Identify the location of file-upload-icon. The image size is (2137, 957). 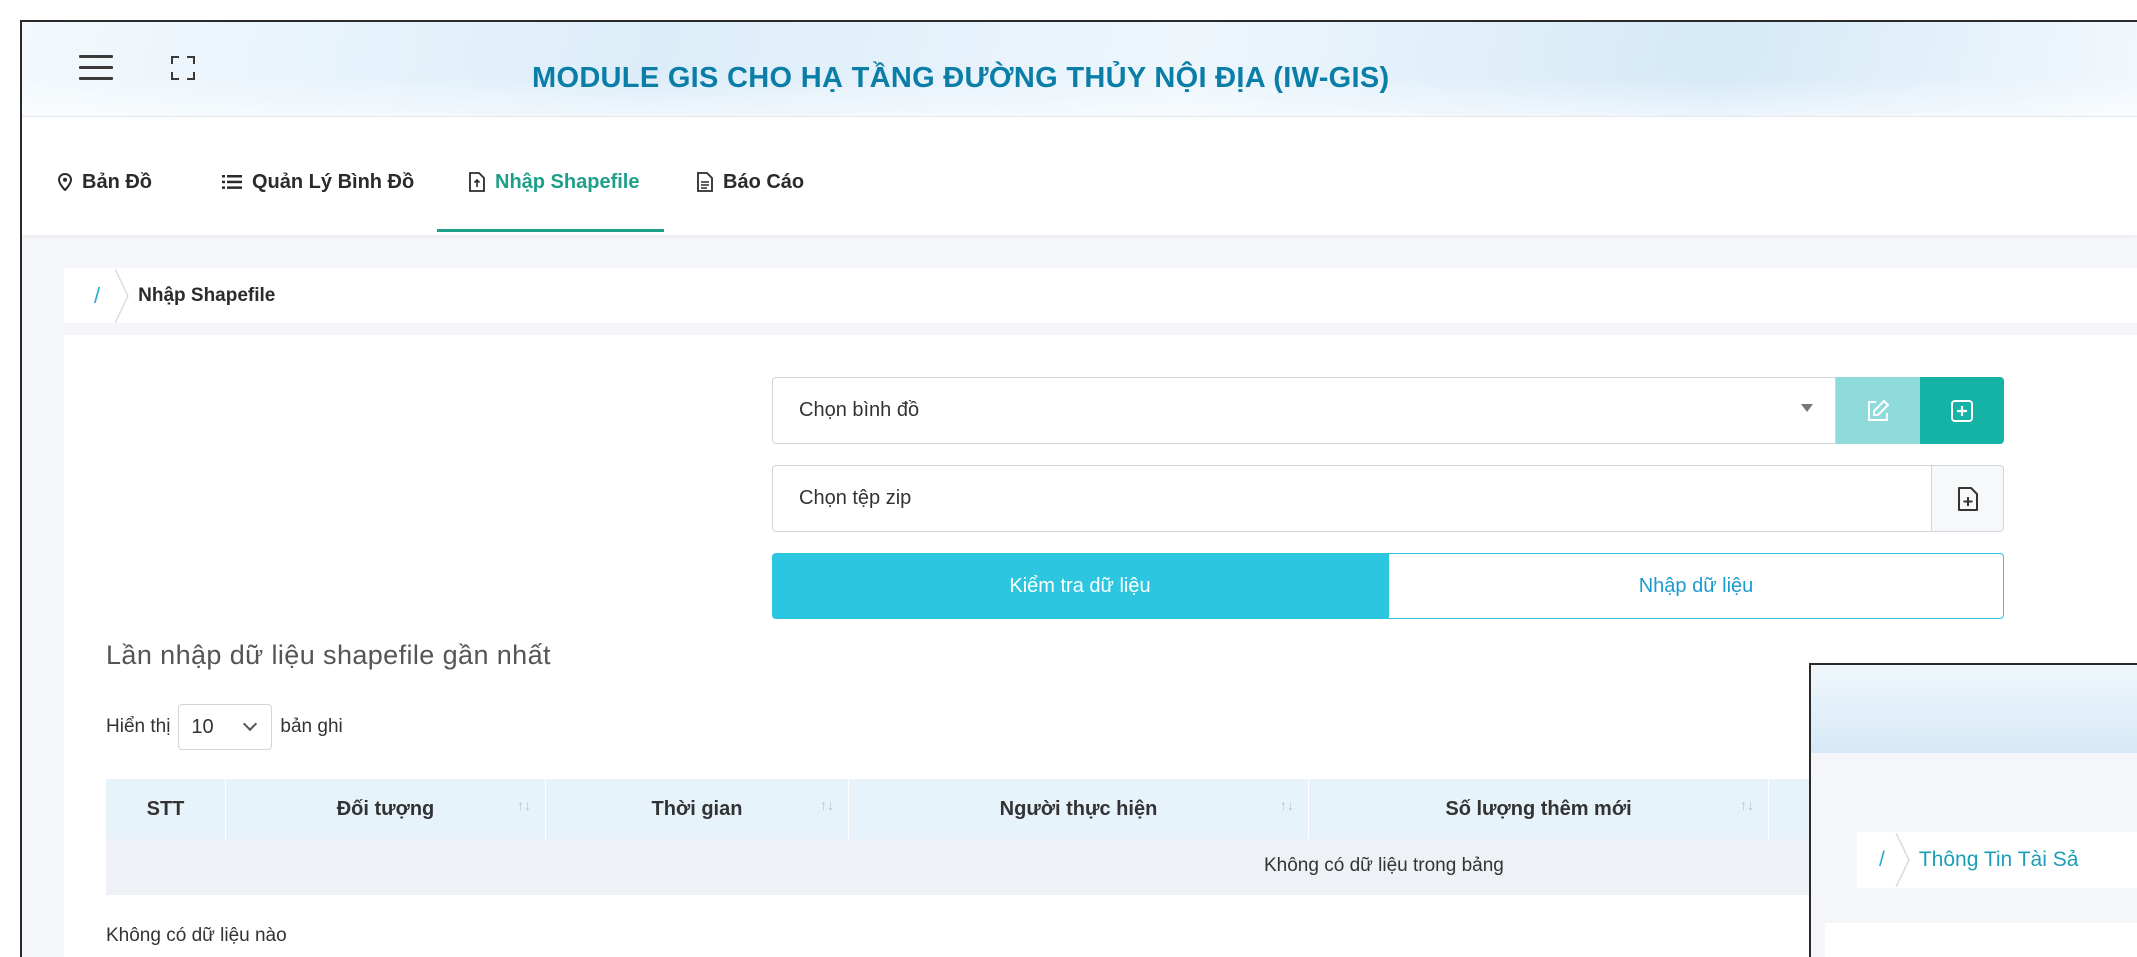
(477, 182).